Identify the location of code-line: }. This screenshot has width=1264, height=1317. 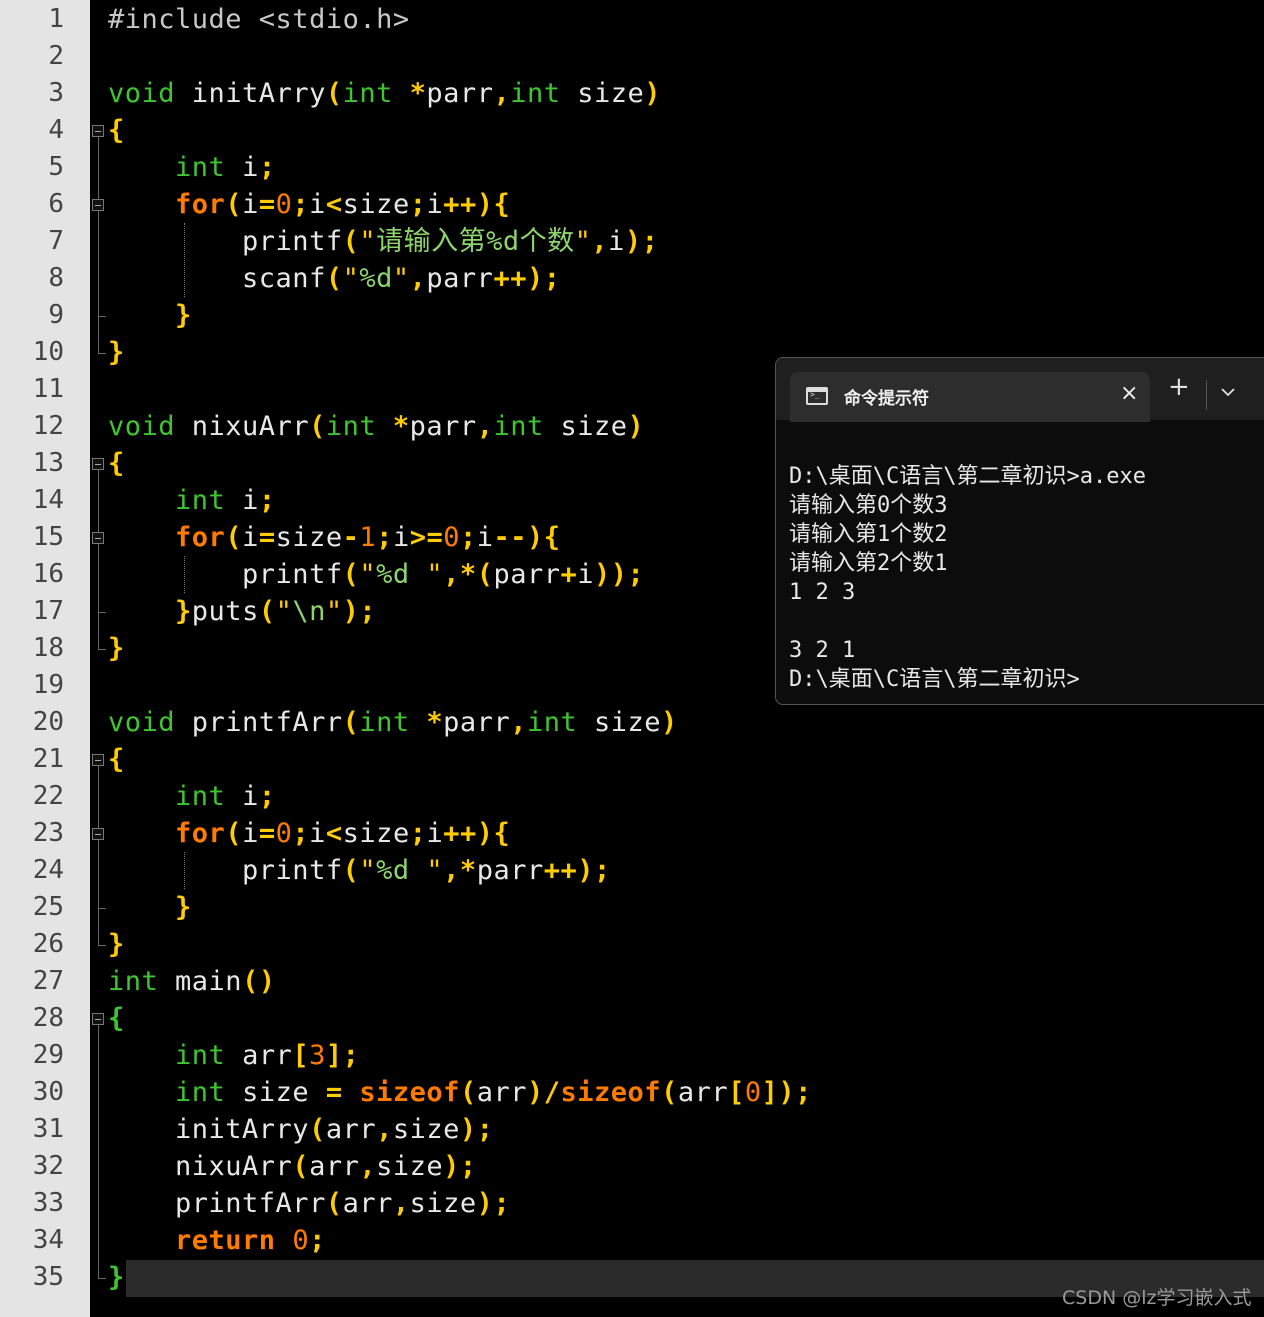
(116, 352).